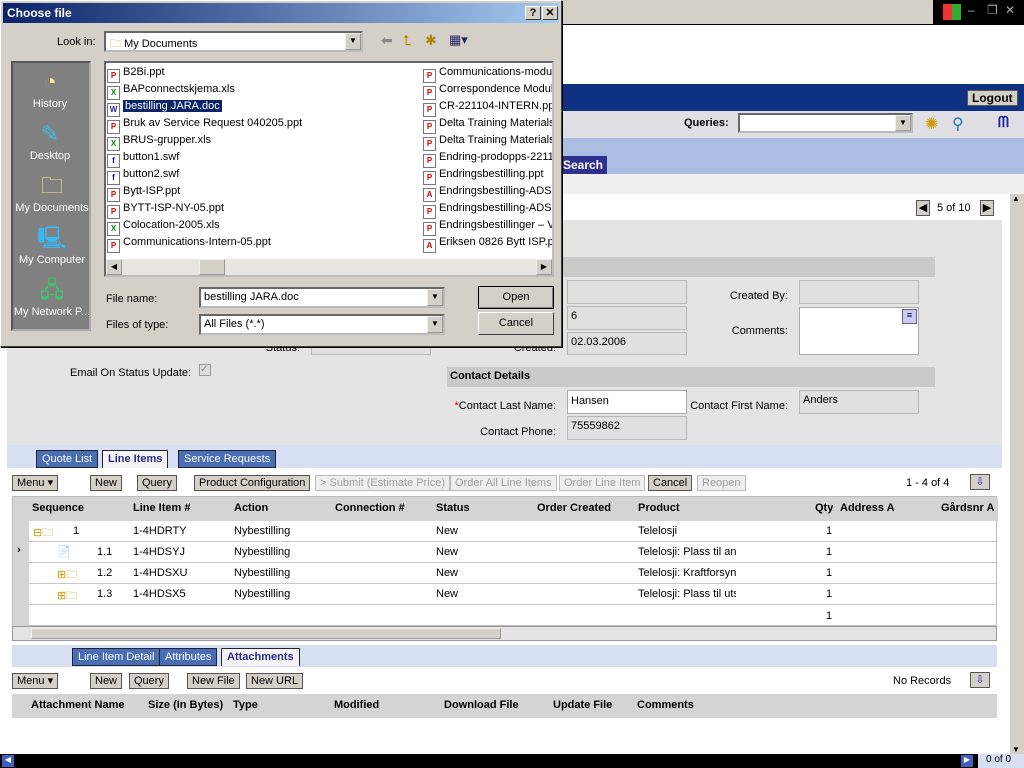  Describe the element at coordinates (370, 508) in the screenshot. I see `col-connection: Connection #` at that location.